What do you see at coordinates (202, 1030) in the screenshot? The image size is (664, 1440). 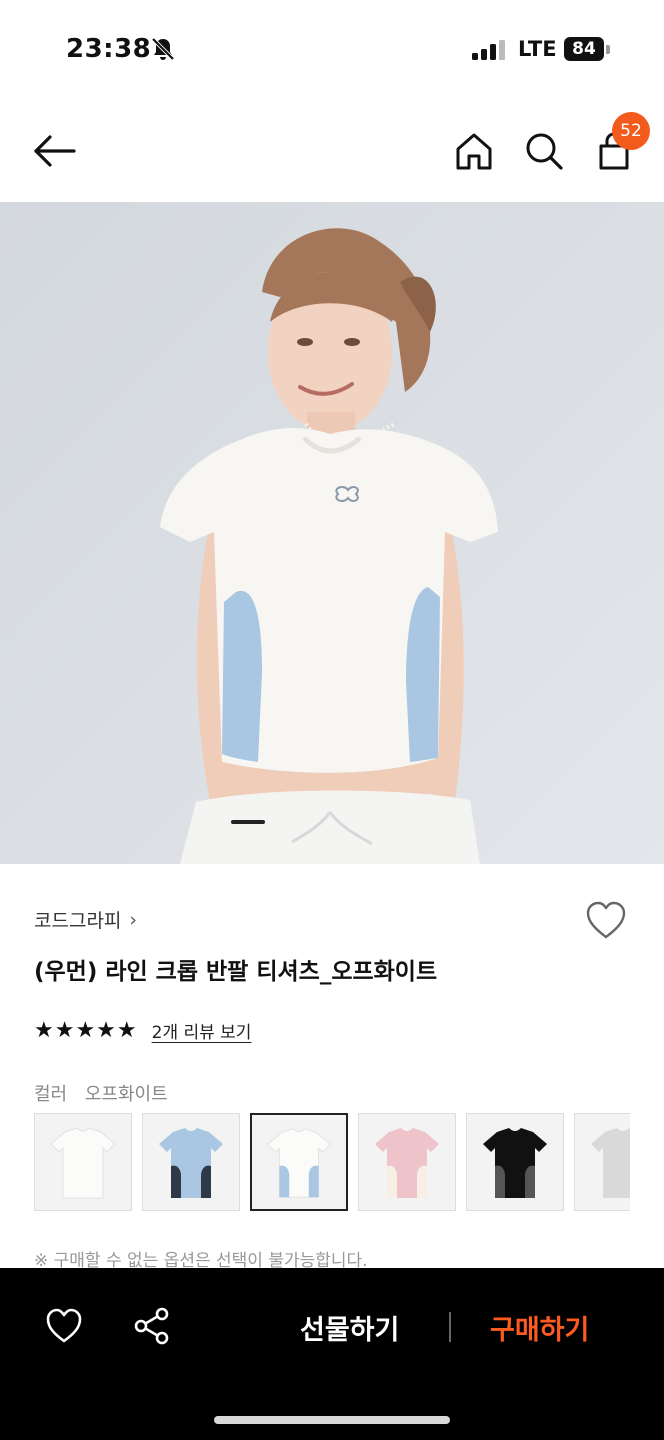 I see `review-link: 2개 리뷰 보기` at bounding box center [202, 1030].